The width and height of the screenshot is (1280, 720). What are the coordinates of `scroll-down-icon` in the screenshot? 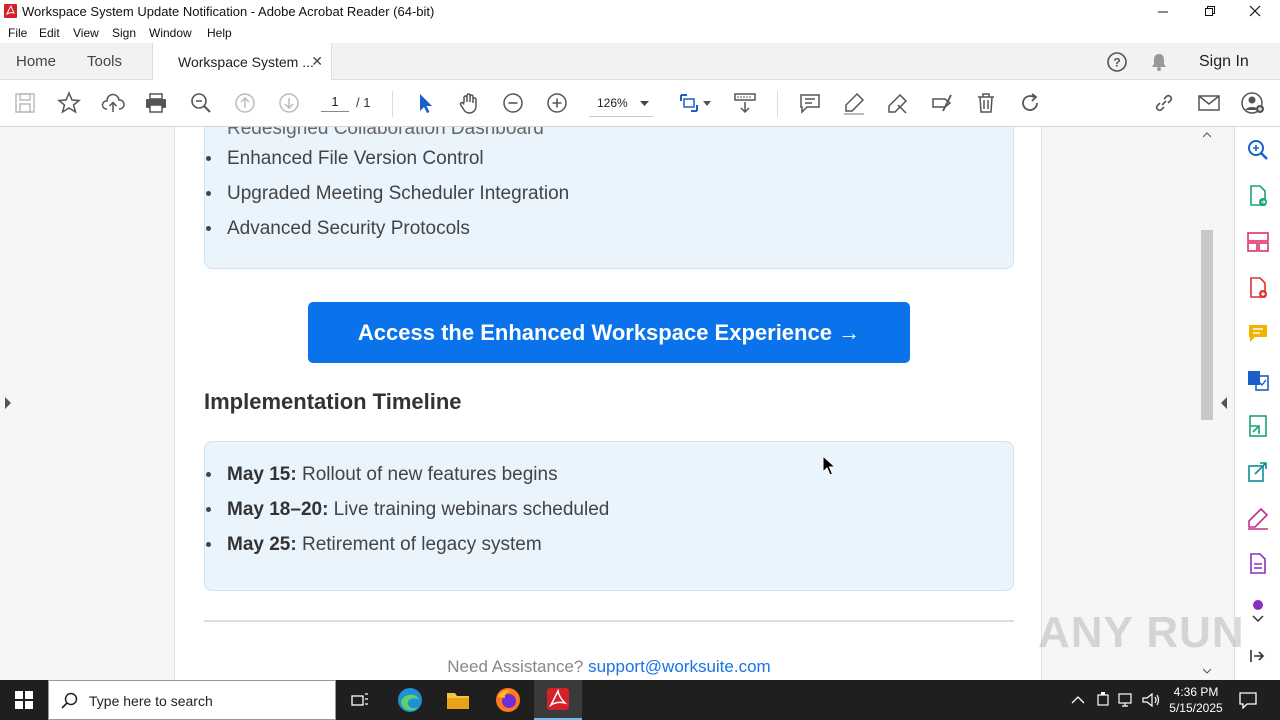 It's located at (1207, 671).